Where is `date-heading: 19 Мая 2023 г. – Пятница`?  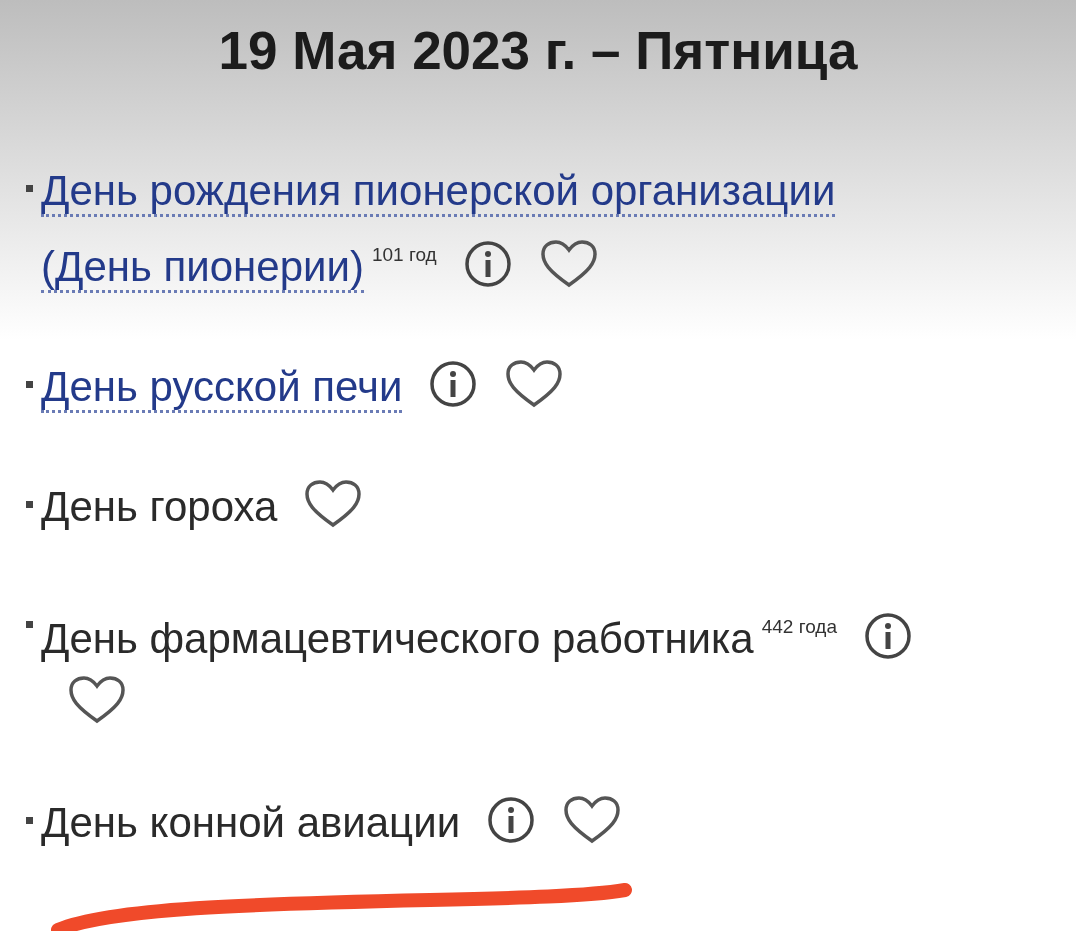
date-heading: 19 Мая 2023 г. – Пятница is located at coordinates (538, 50).